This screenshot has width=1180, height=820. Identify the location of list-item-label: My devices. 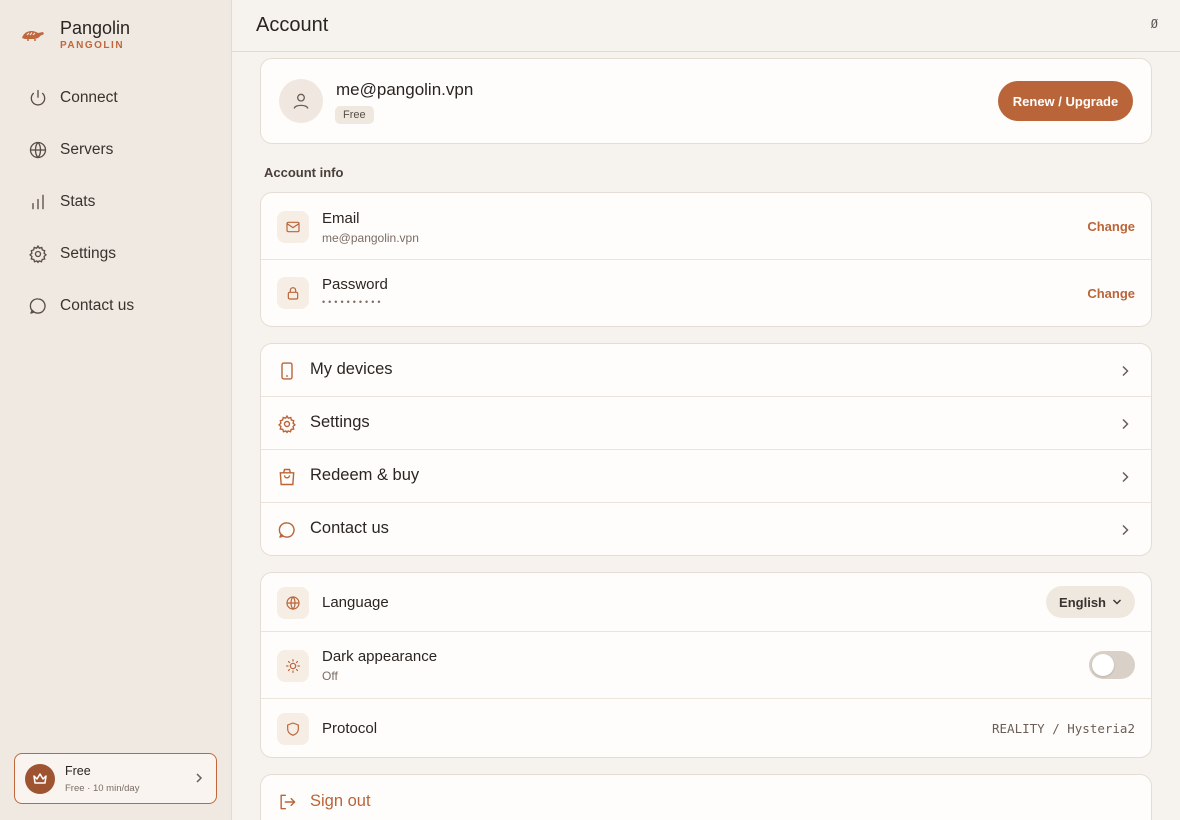
(351, 369).